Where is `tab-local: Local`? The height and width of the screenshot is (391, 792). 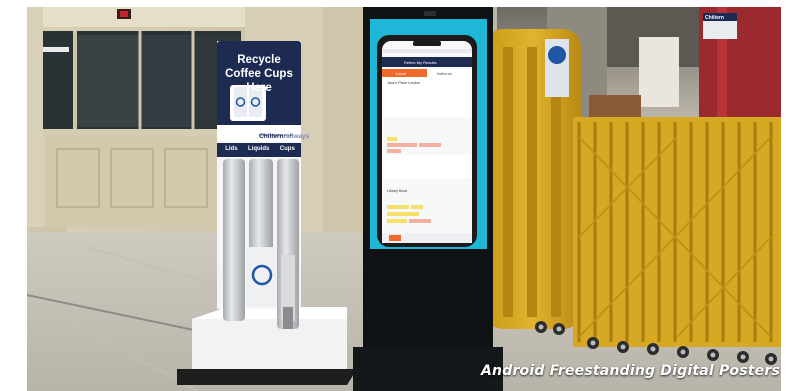 tab-local: Local is located at coordinates (404, 73).